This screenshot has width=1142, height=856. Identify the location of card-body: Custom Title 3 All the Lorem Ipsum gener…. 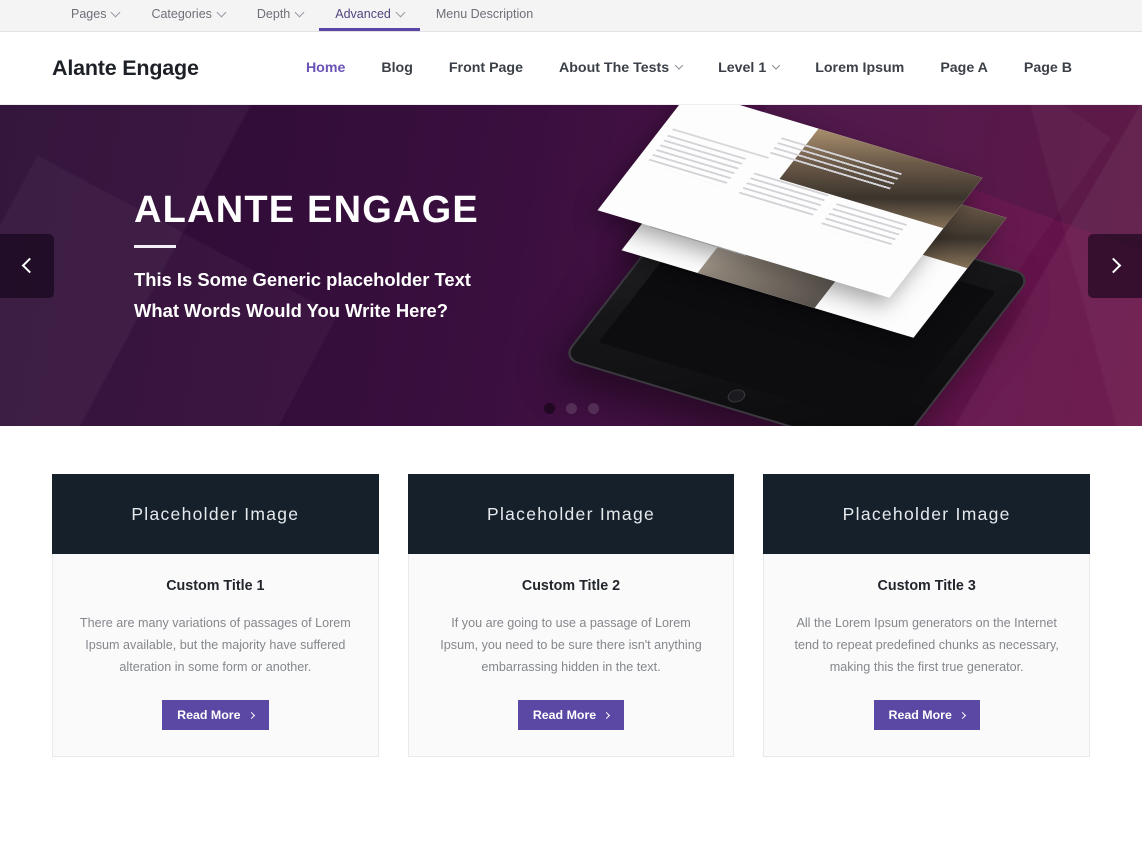
(926, 655).